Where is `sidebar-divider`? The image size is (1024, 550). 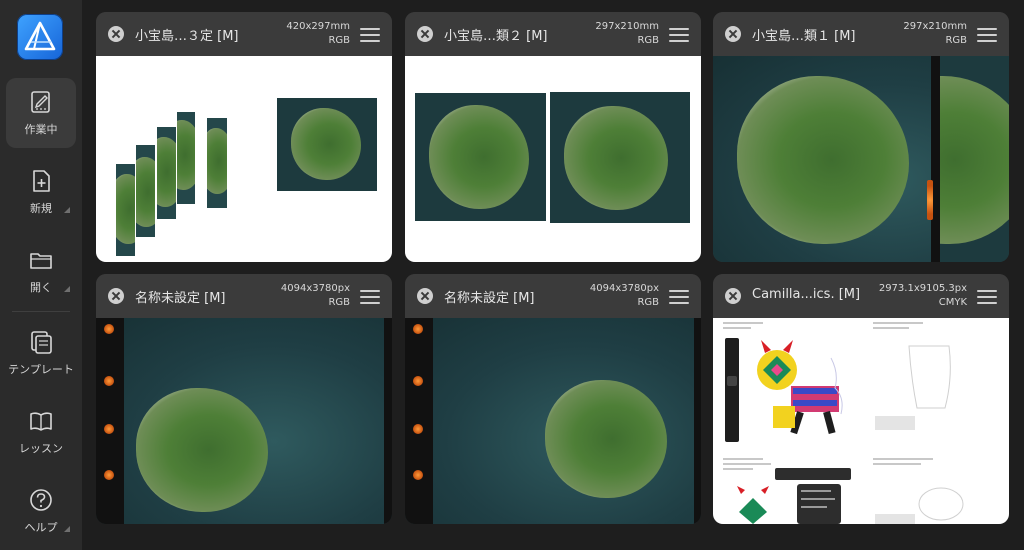 sidebar-divider is located at coordinates (41, 311).